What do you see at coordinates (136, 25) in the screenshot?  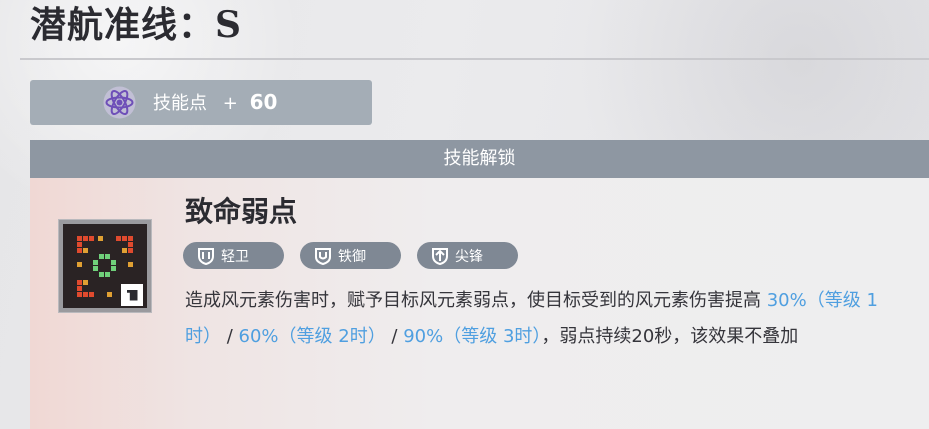 I see `page-title: 潜航准线：S` at bounding box center [136, 25].